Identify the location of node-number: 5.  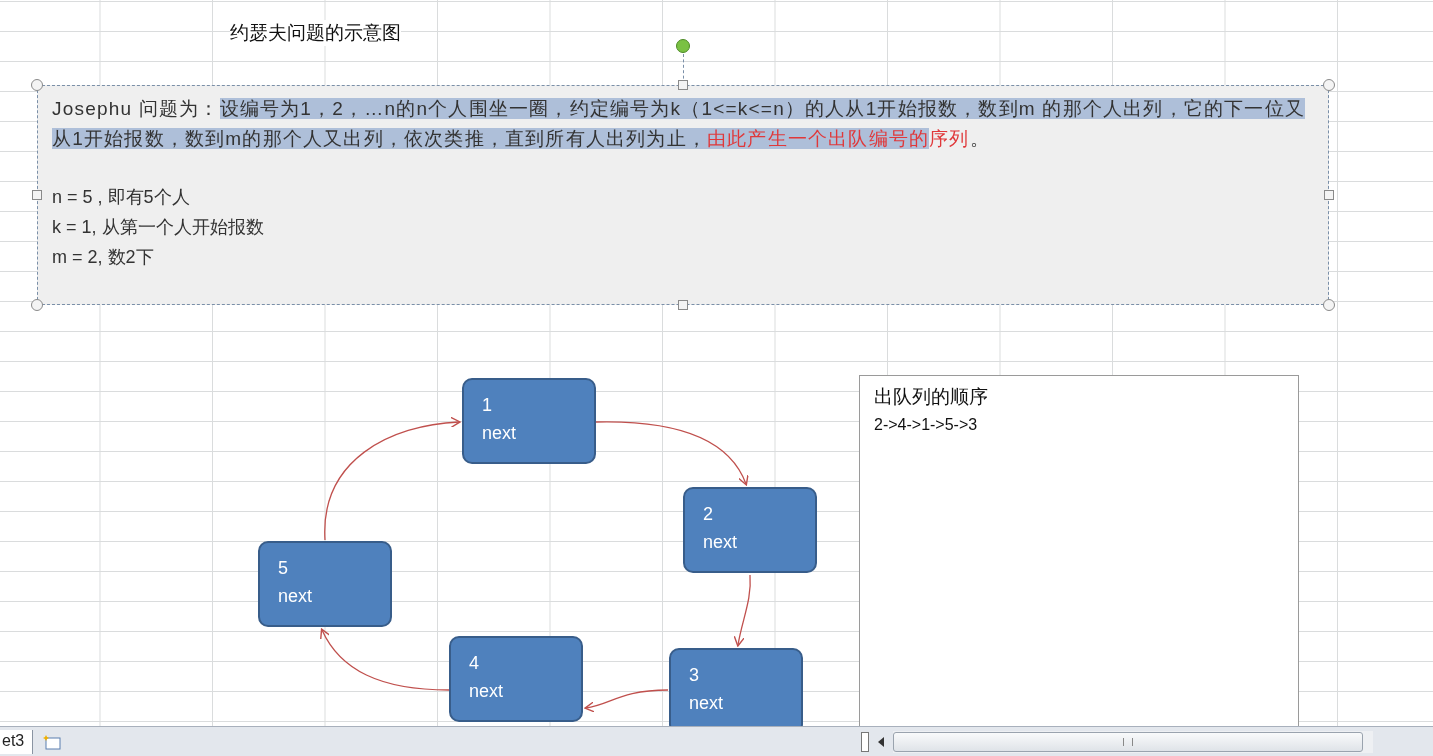
(283, 568).